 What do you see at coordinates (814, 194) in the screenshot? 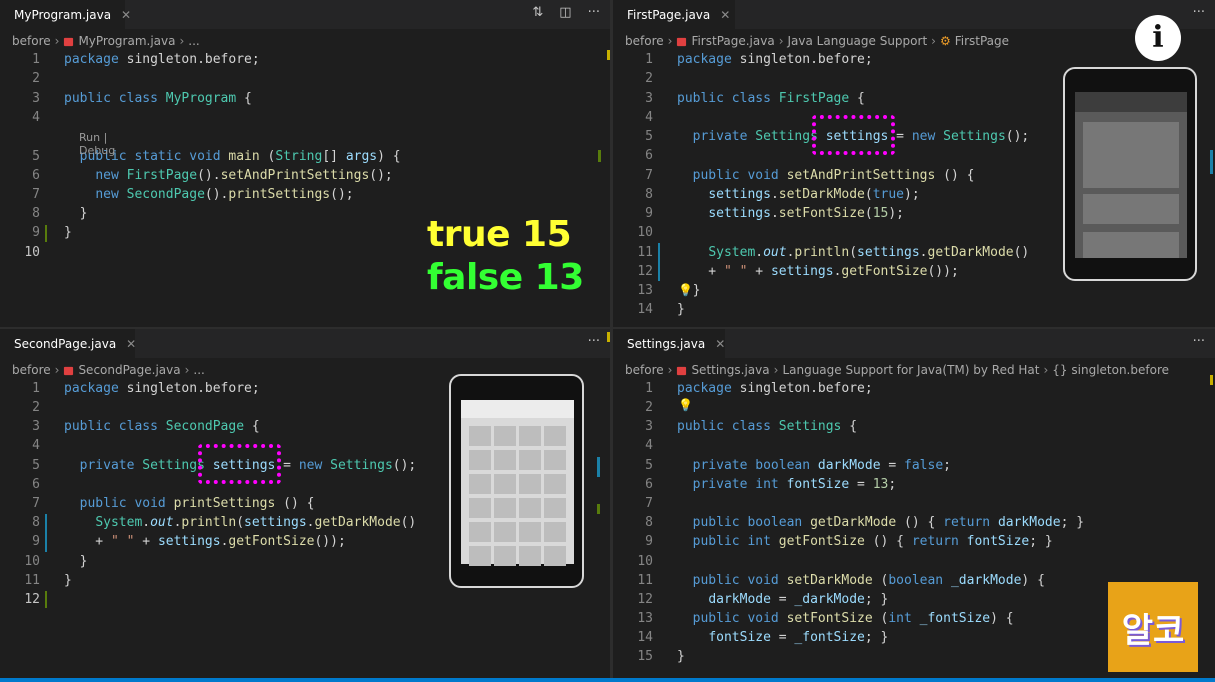
I see `code-text: settings.setDarkMode(true);` at bounding box center [814, 194].